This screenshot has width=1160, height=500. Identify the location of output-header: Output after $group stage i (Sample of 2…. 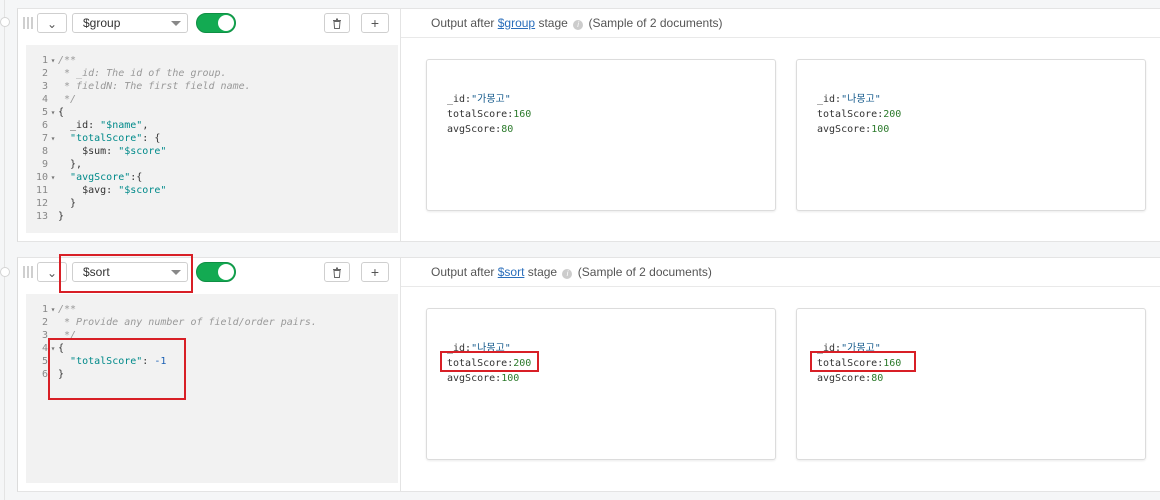
(577, 23).